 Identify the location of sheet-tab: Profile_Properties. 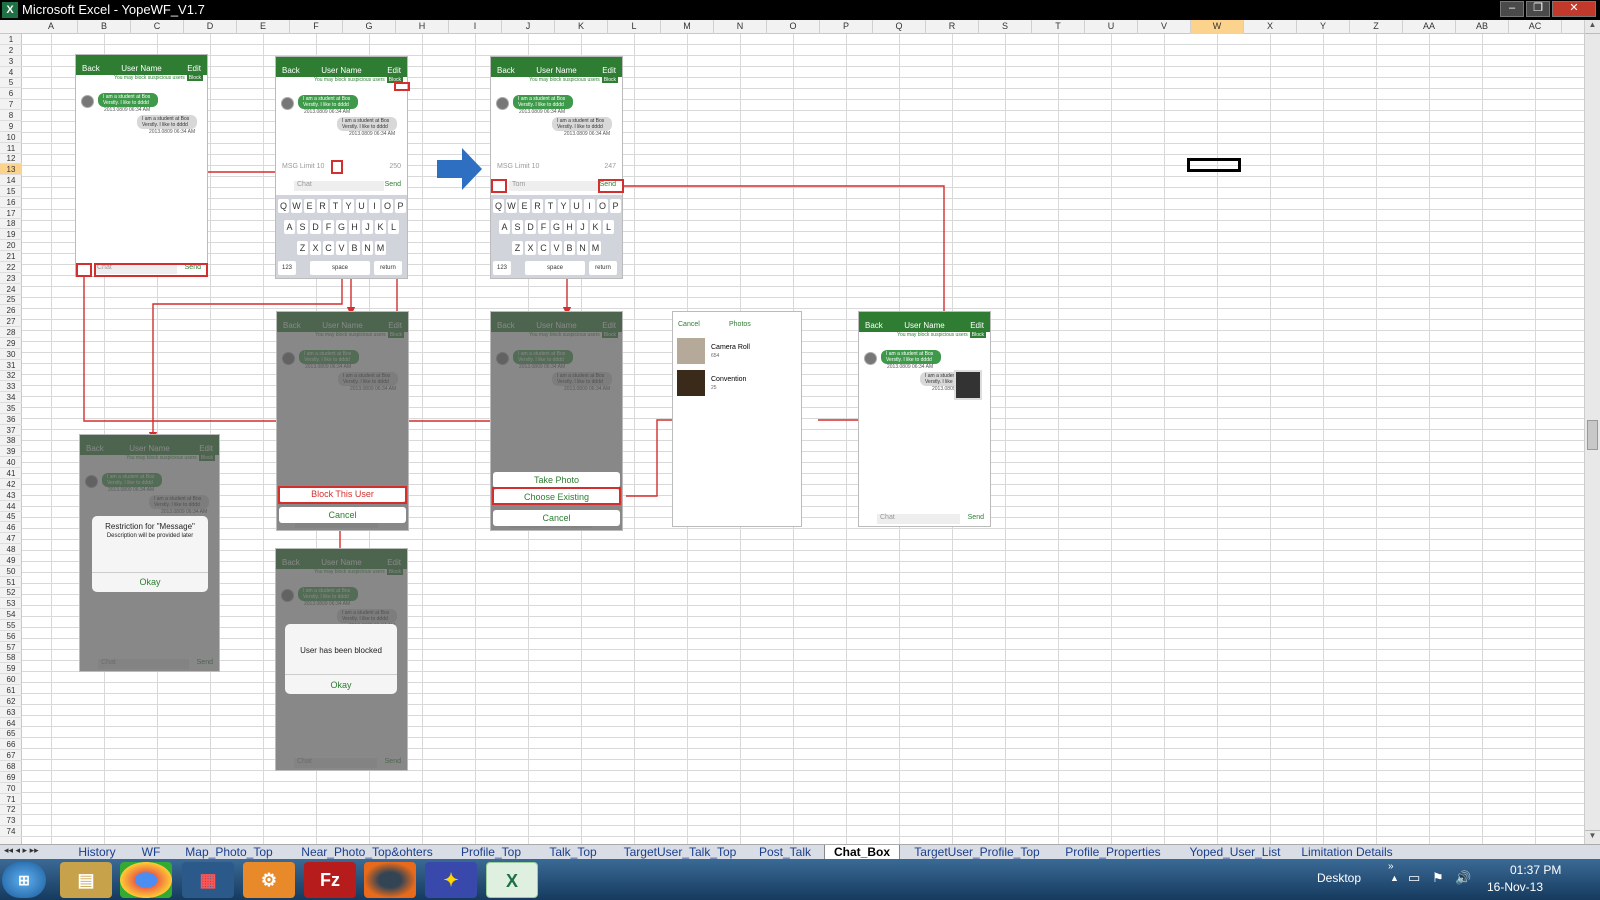
(1113, 852).